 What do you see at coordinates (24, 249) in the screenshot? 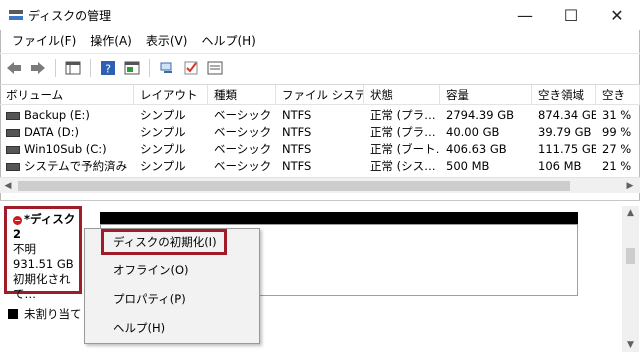
I see `disk-state: 不明` at bounding box center [24, 249].